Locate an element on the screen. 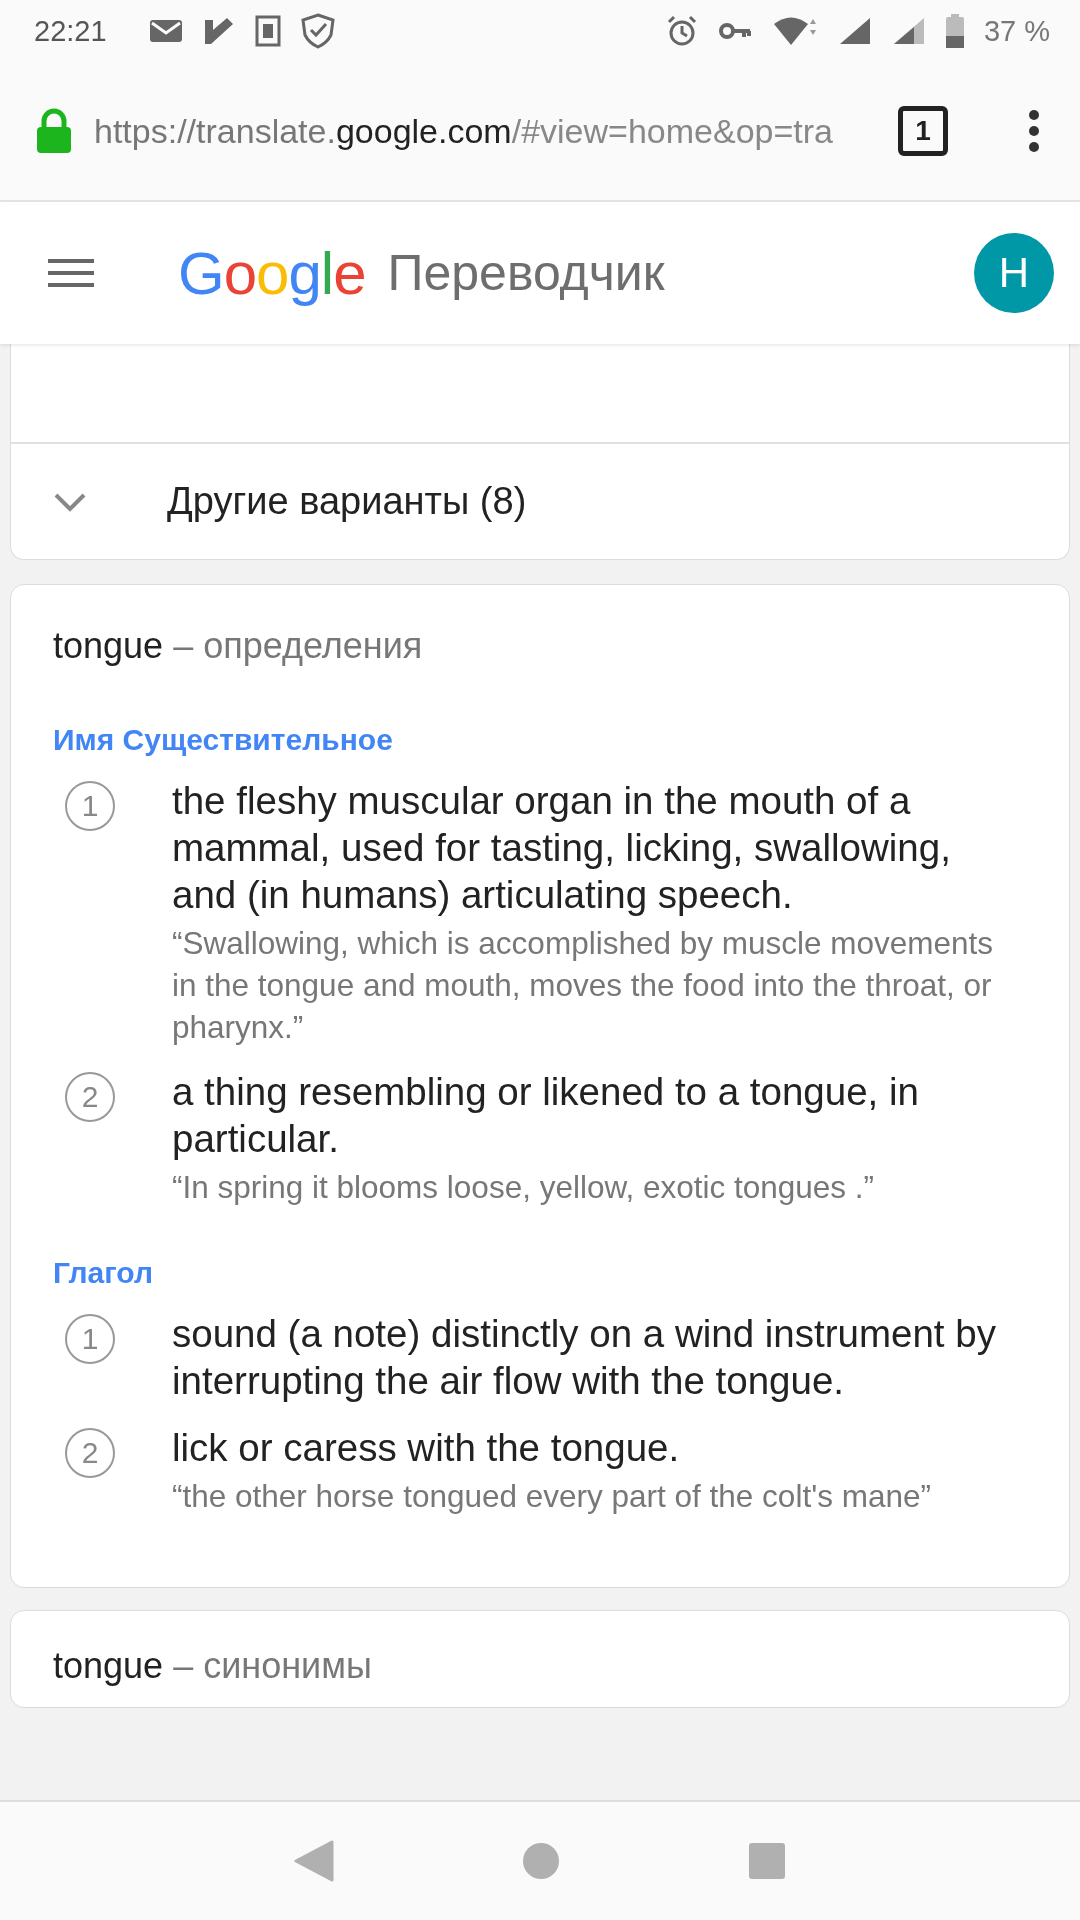 This screenshot has height=1920, width=1080. card-icon is located at coordinates (267, 31).